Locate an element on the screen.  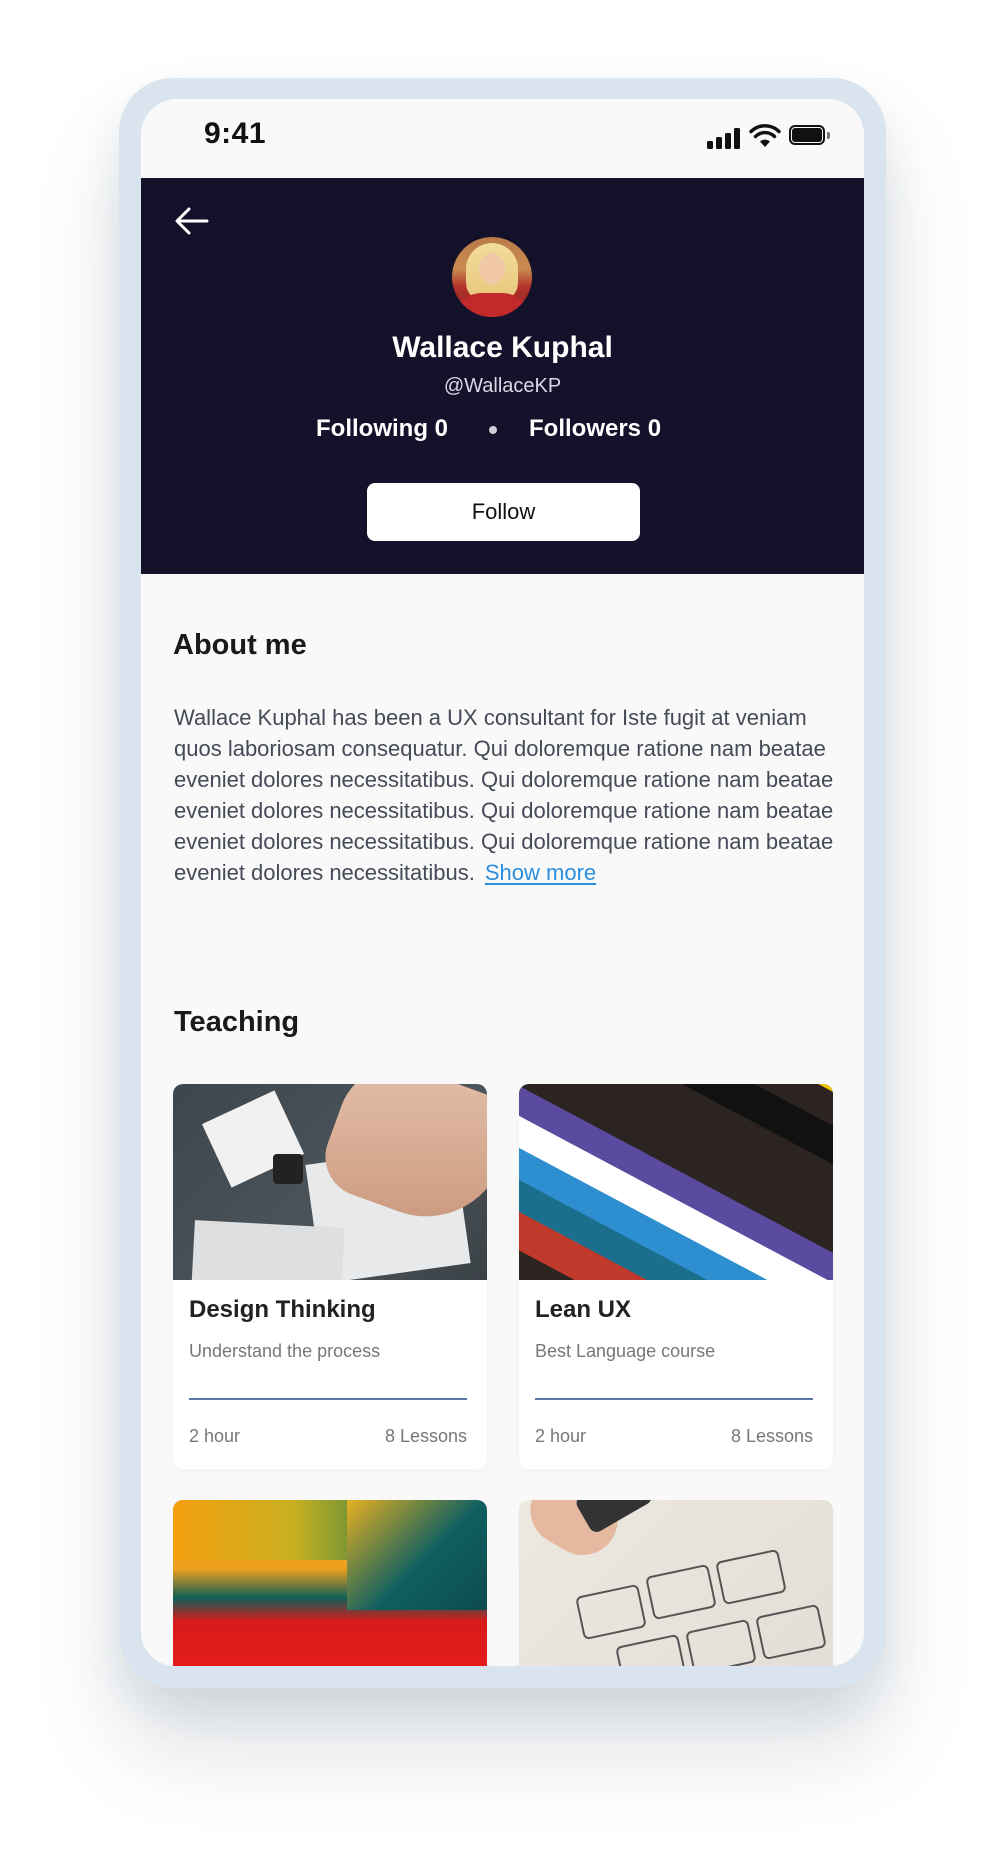
following-count: Following 0 is located at coordinates (382, 429).